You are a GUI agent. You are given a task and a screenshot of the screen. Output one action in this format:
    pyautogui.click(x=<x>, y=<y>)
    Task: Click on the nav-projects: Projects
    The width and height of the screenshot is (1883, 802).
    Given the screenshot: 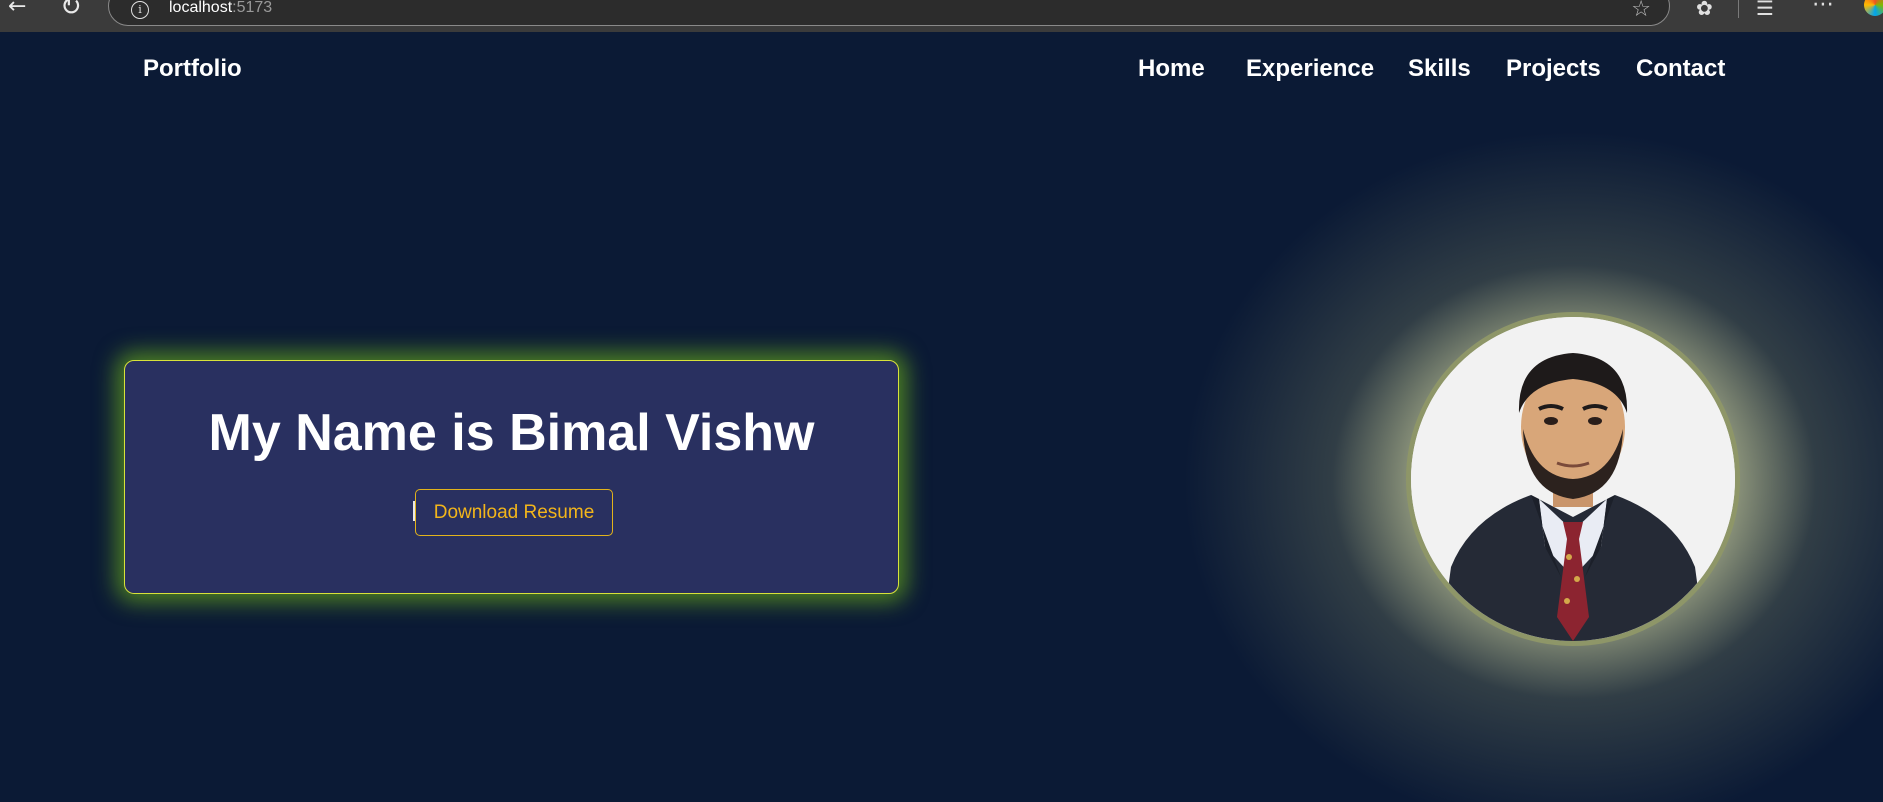 What is the action you would take?
    pyautogui.click(x=1553, y=69)
    